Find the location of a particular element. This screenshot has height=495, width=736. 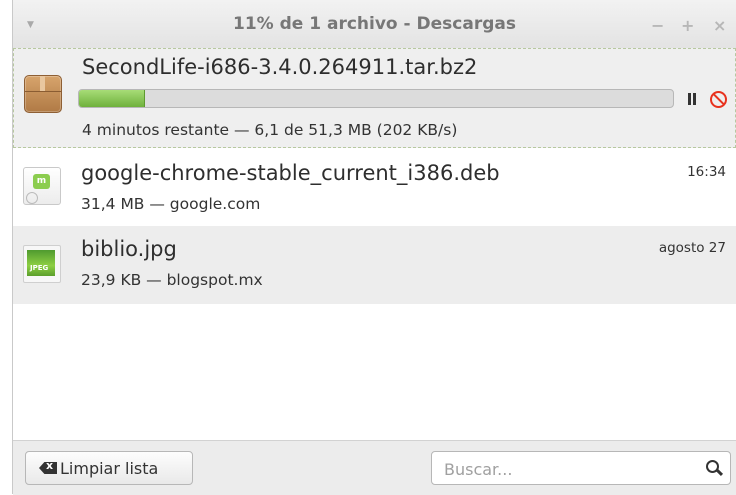

download-progress-bar is located at coordinates (376, 98).